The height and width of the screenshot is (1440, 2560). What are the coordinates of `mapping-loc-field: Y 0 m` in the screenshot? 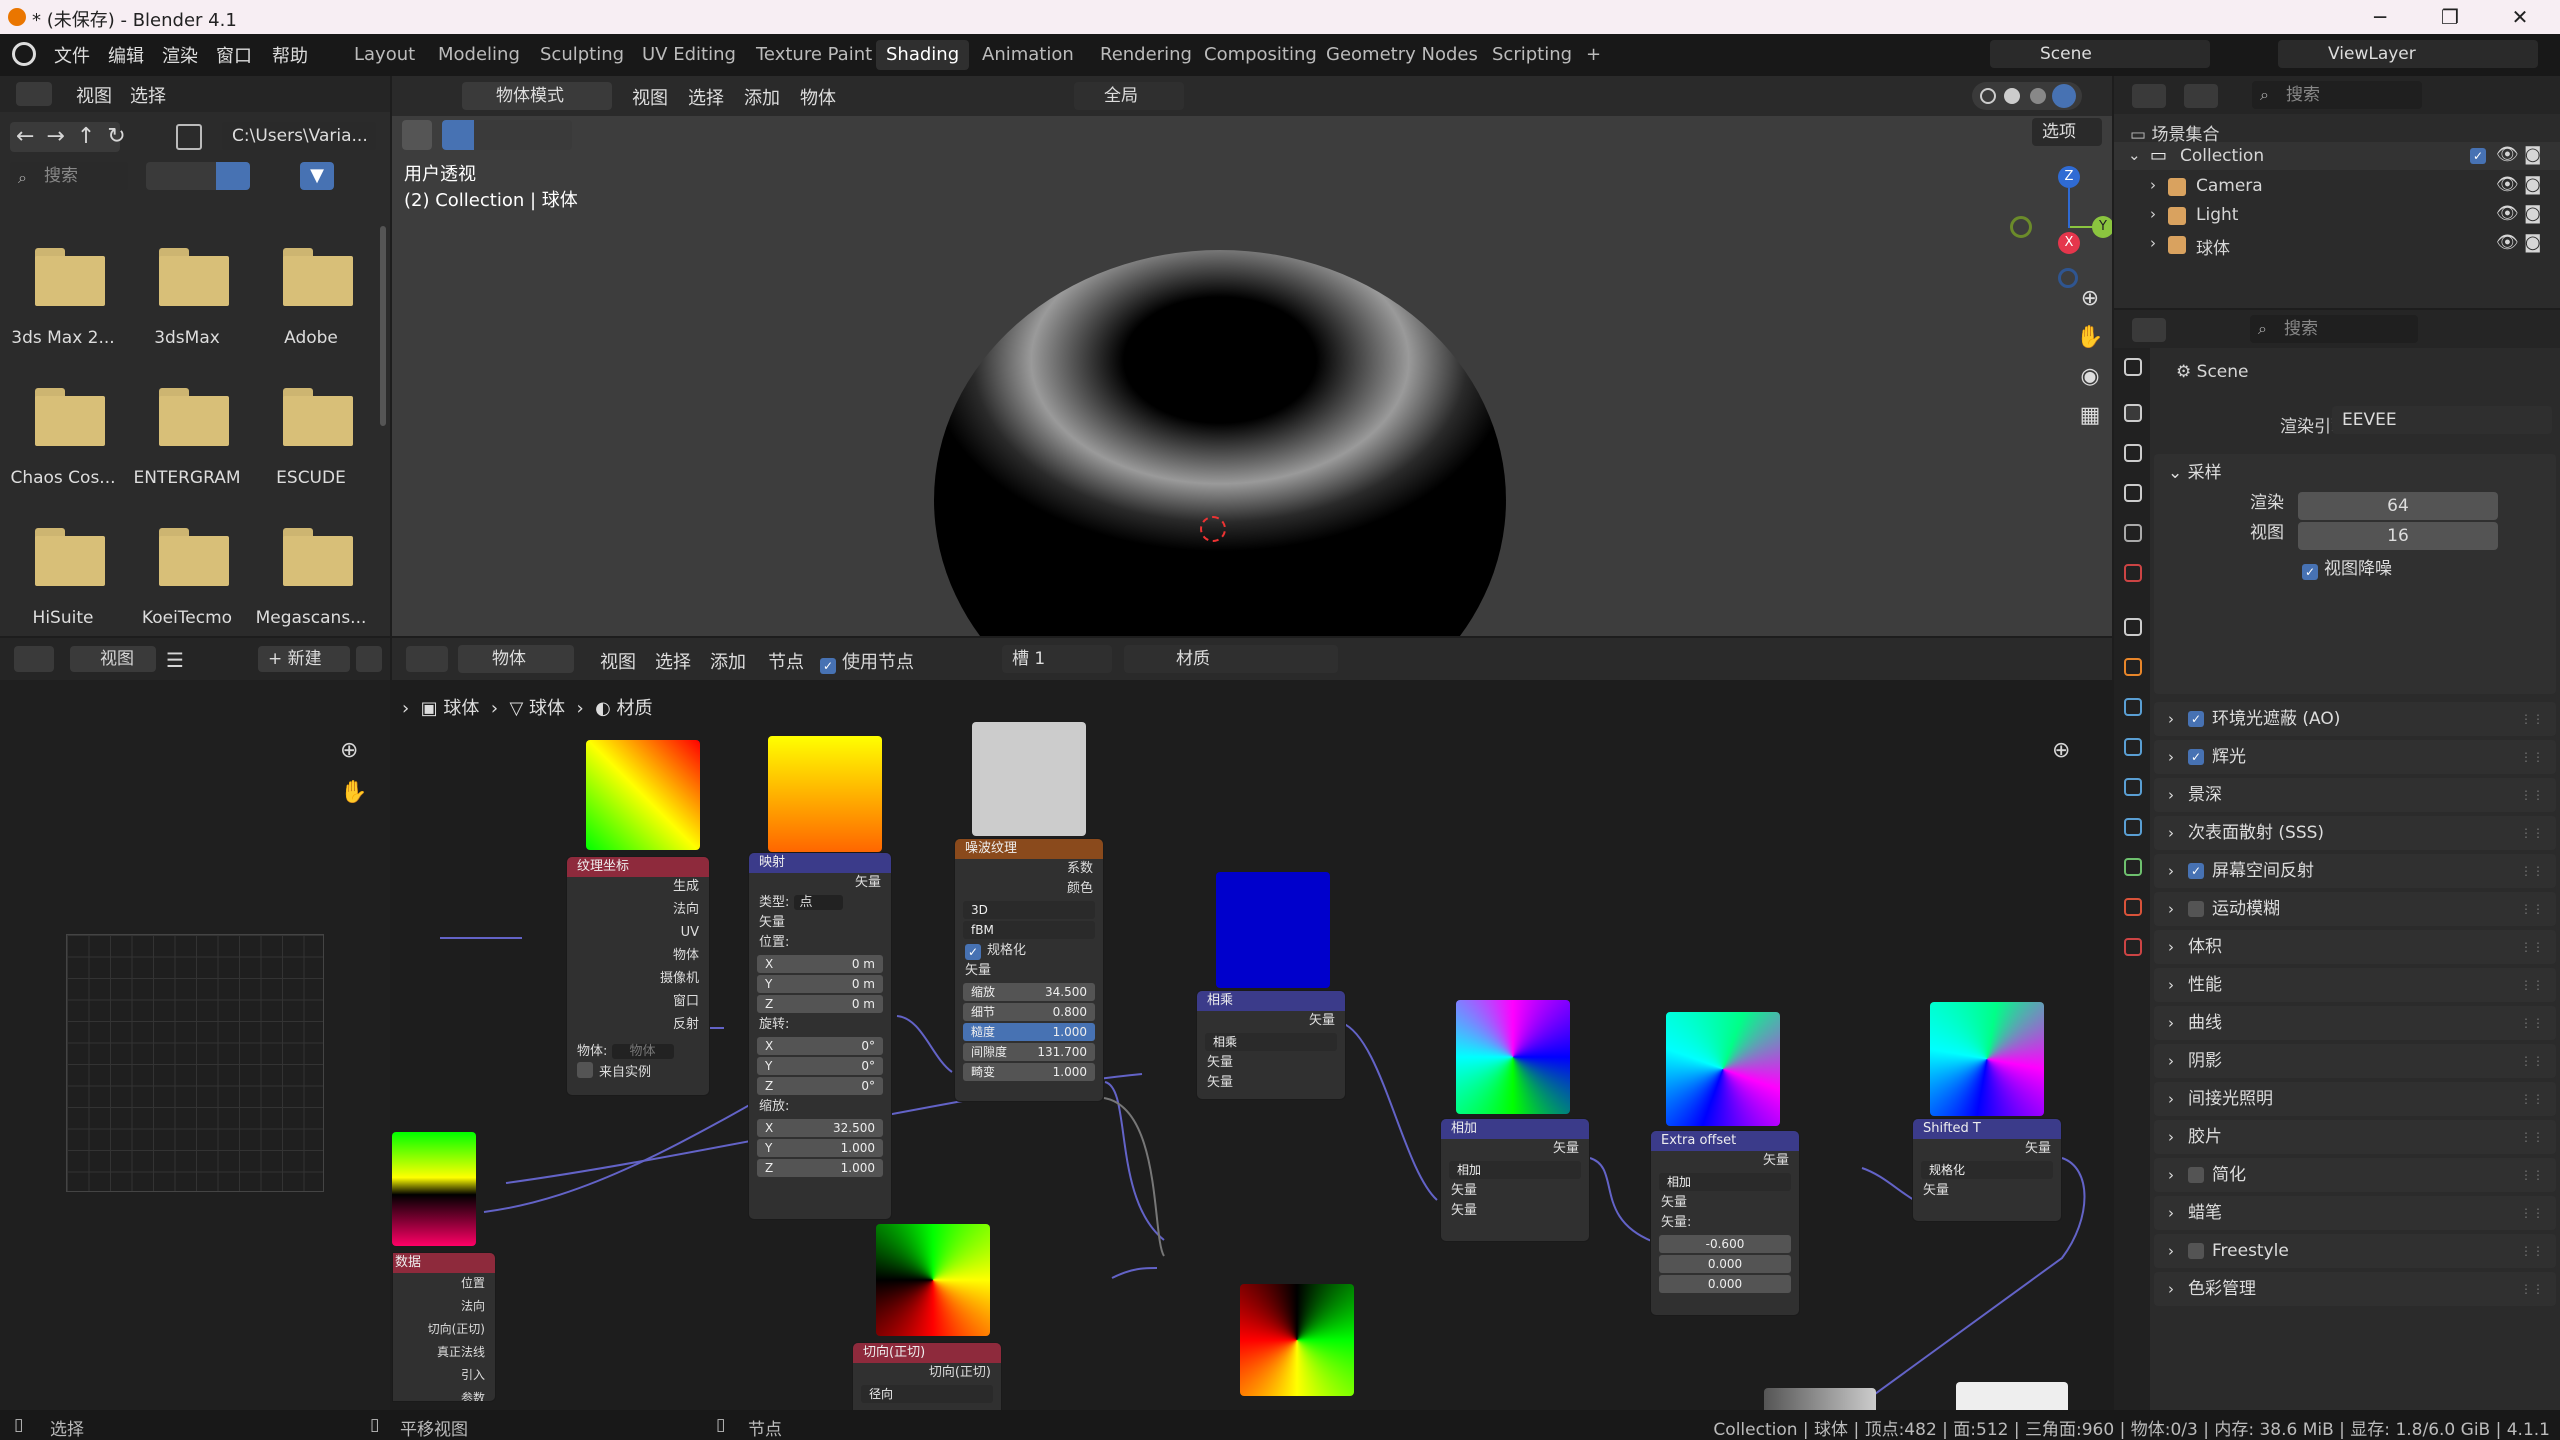 It's located at (820, 984).